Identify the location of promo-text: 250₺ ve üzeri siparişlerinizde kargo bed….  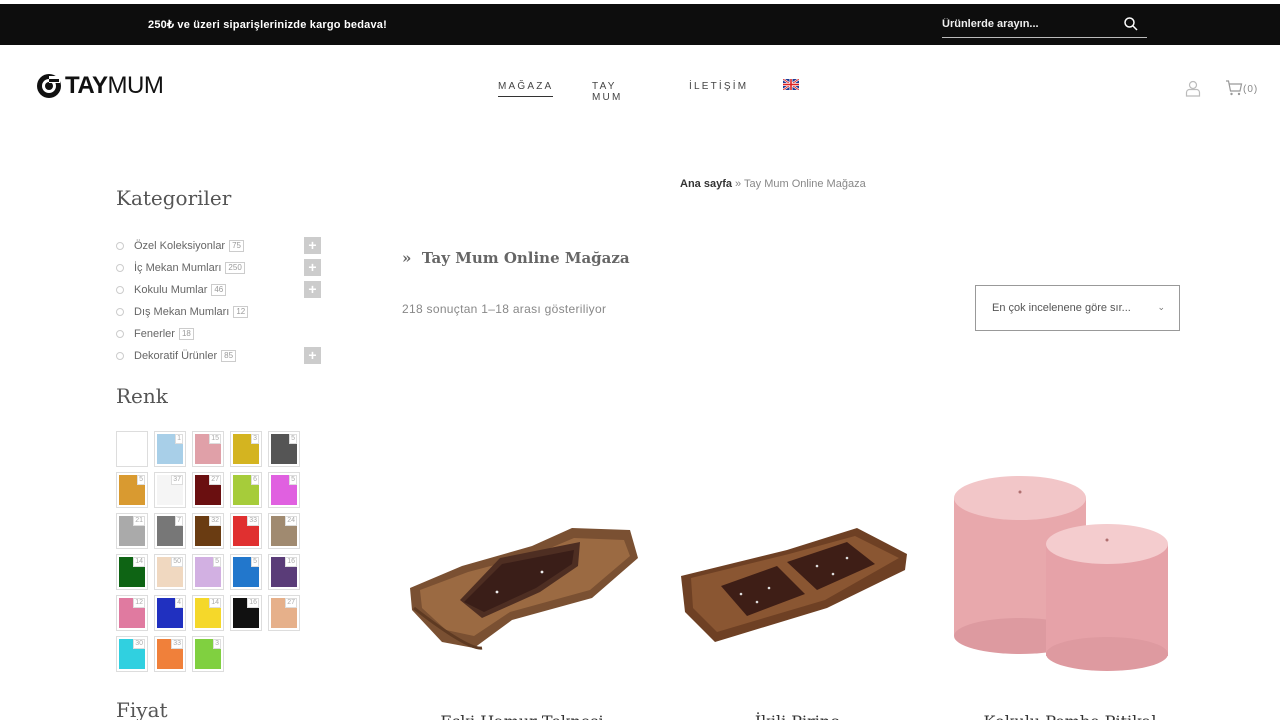
(267, 25).